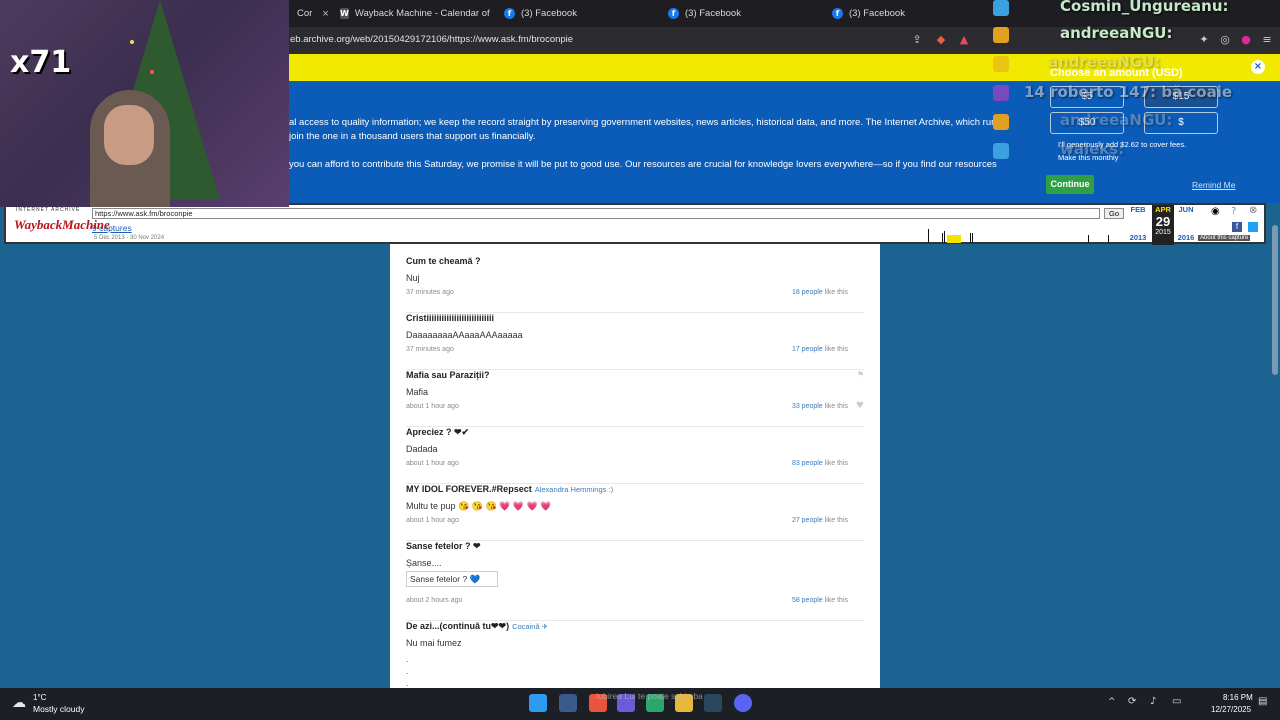  Describe the element at coordinates (1253, 227) in the screenshot. I see `twitter-share-icon` at that location.